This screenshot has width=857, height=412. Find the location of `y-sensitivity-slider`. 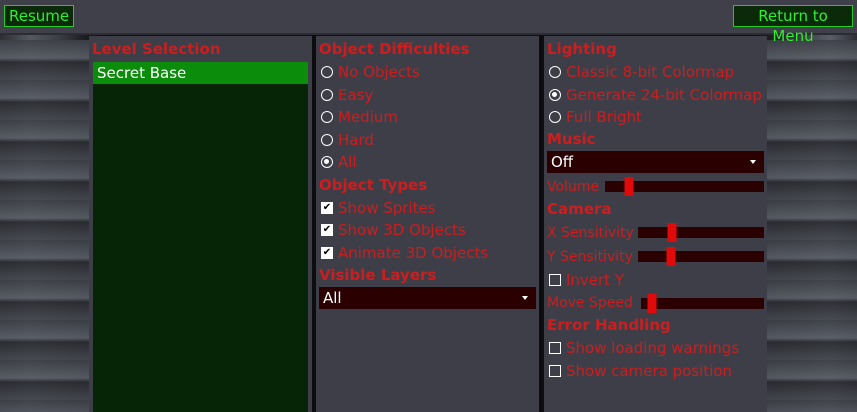

y-sensitivity-slider is located at coordinates (701, 256).